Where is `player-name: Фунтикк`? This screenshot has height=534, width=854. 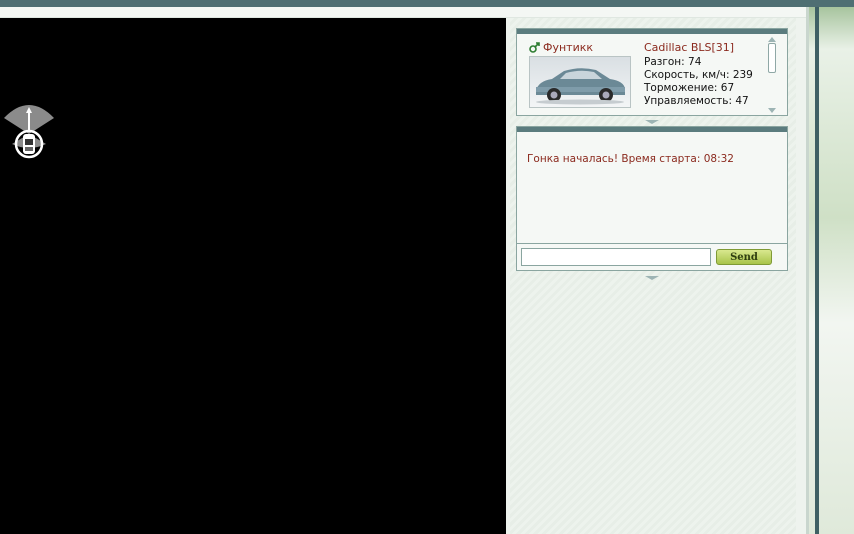 player-name: Фунтикк is located at coordinates (561, 47).